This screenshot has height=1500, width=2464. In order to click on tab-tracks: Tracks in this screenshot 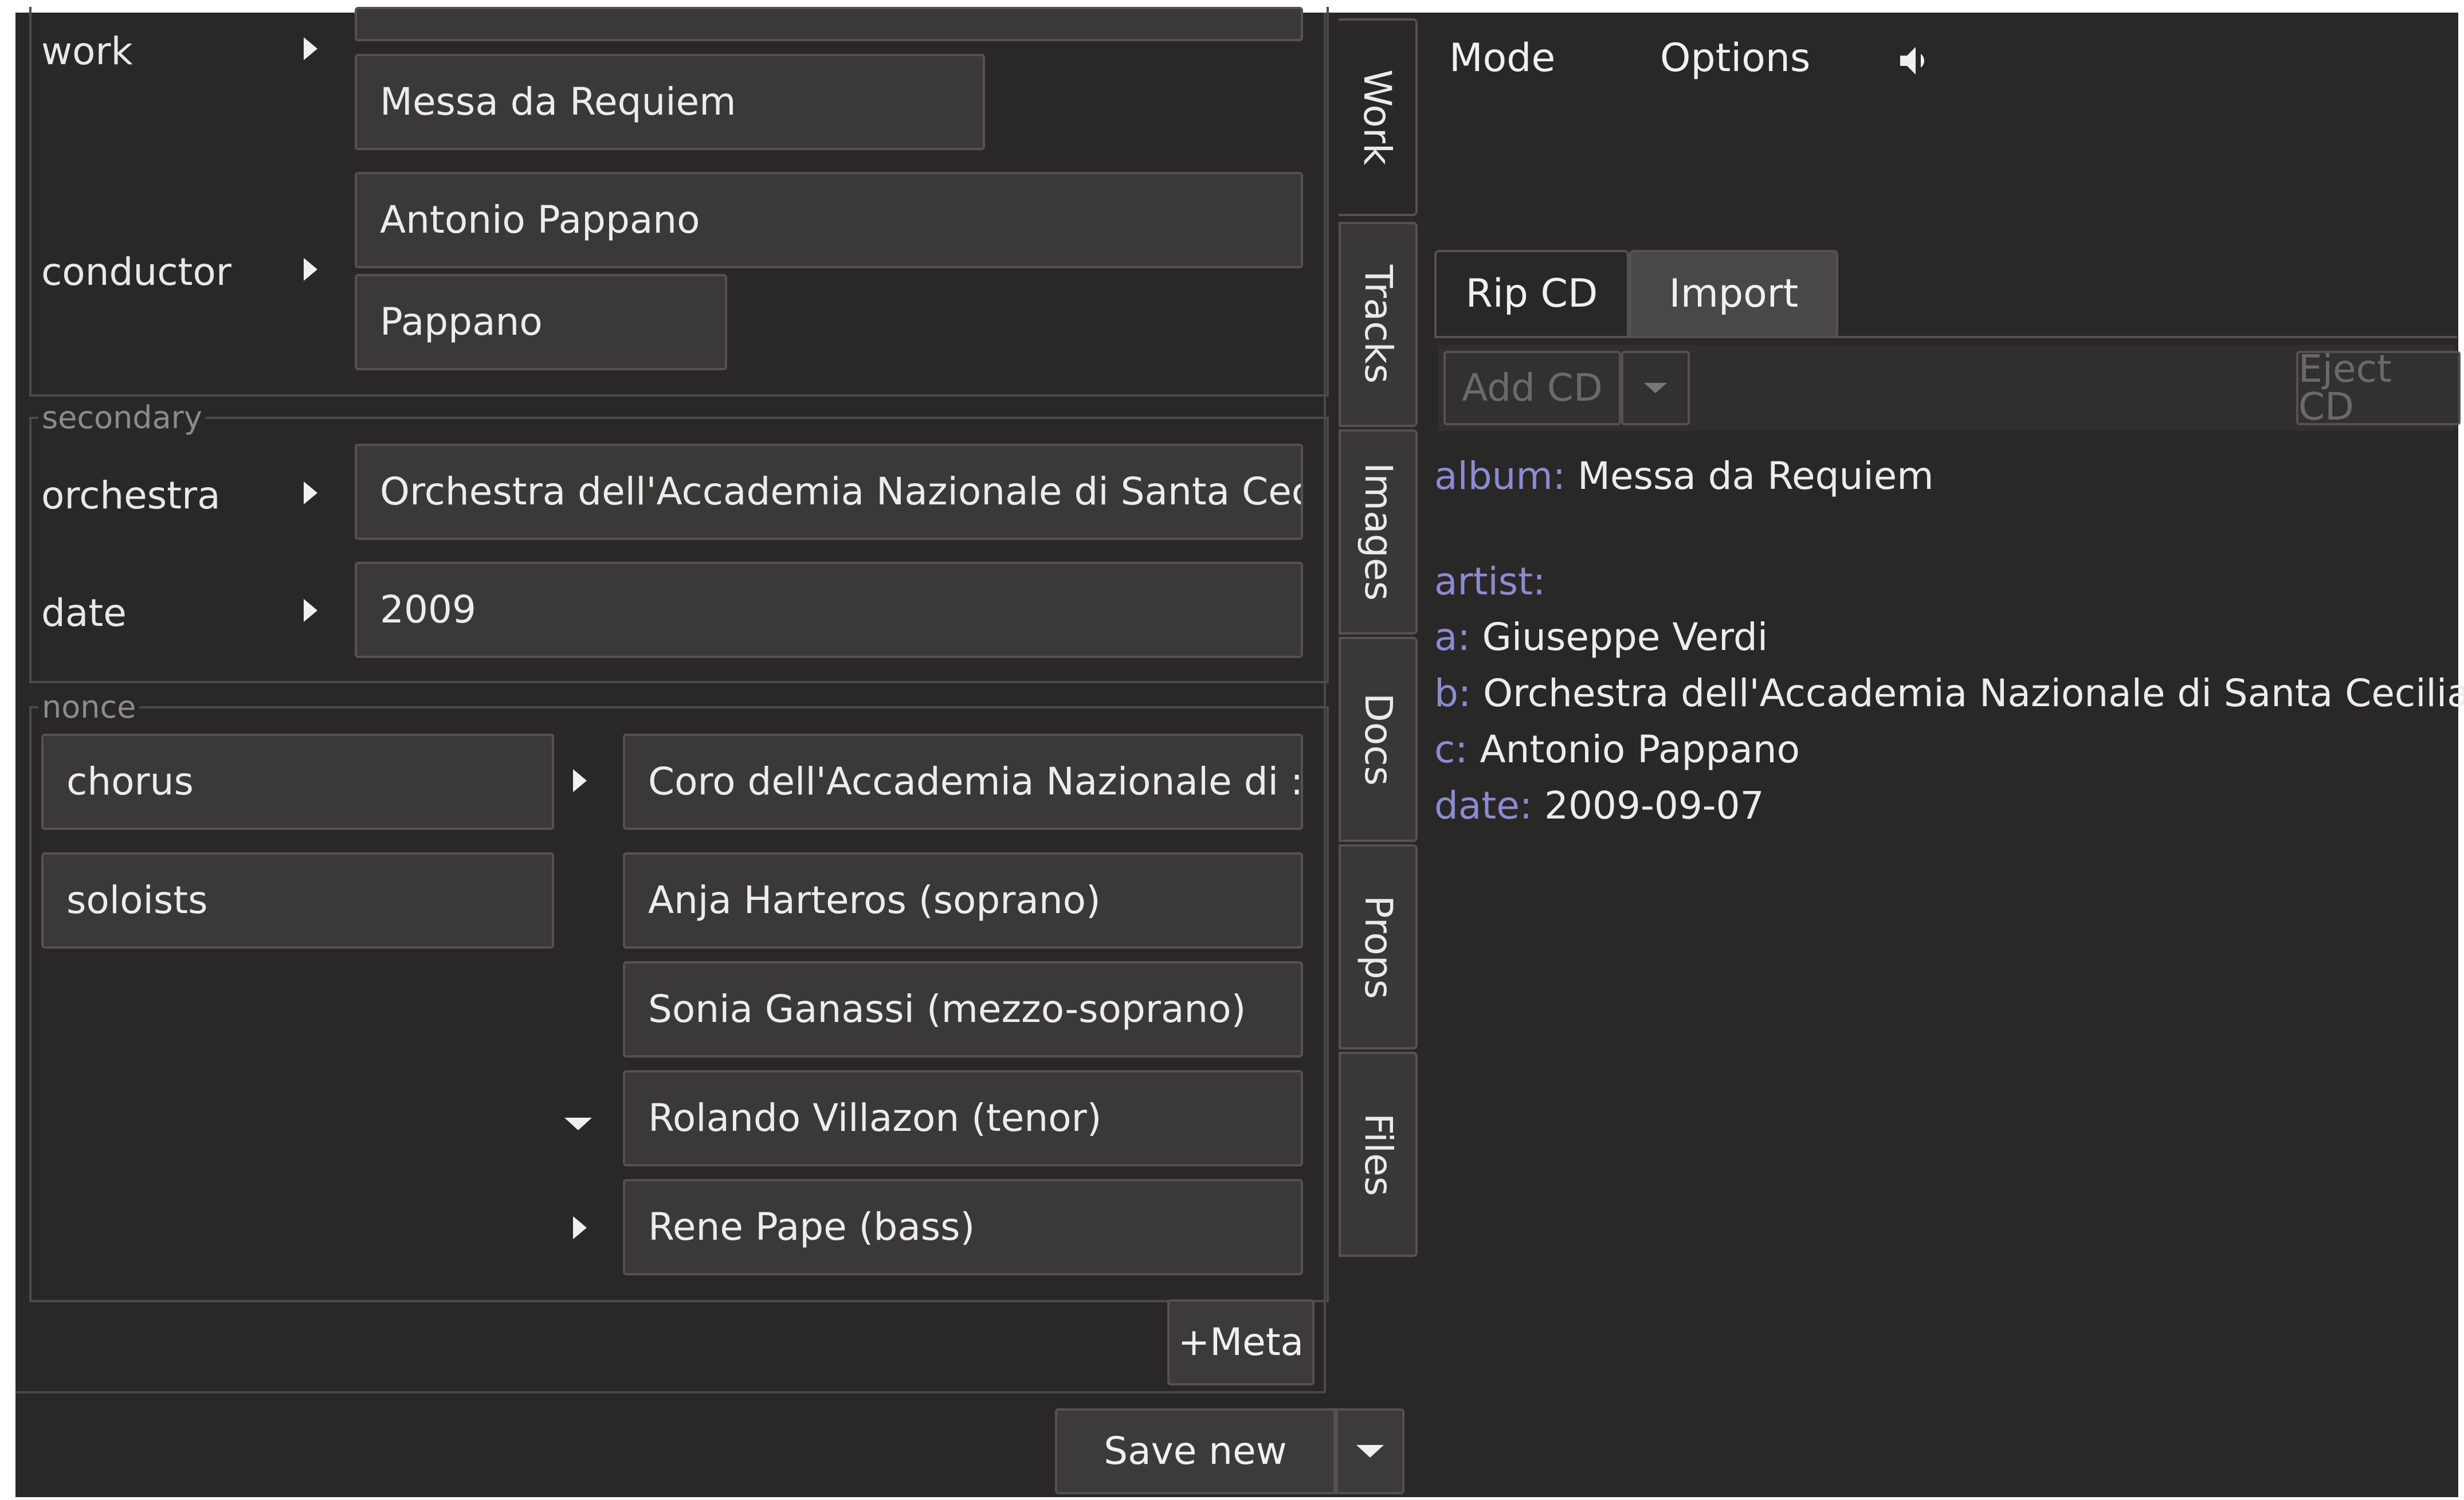, I will do `click(1379, 324)`.